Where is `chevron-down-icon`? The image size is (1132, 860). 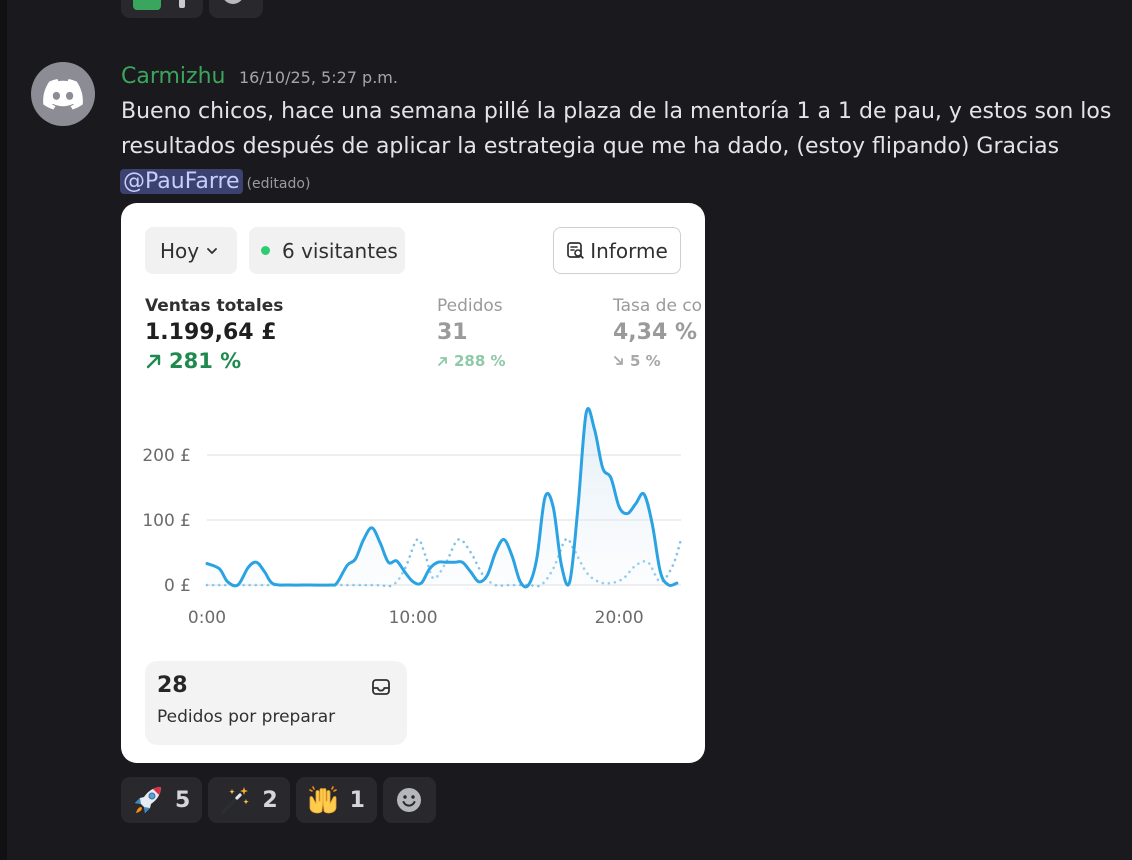 chevron-down-icon is located at coordinates (212, 251).